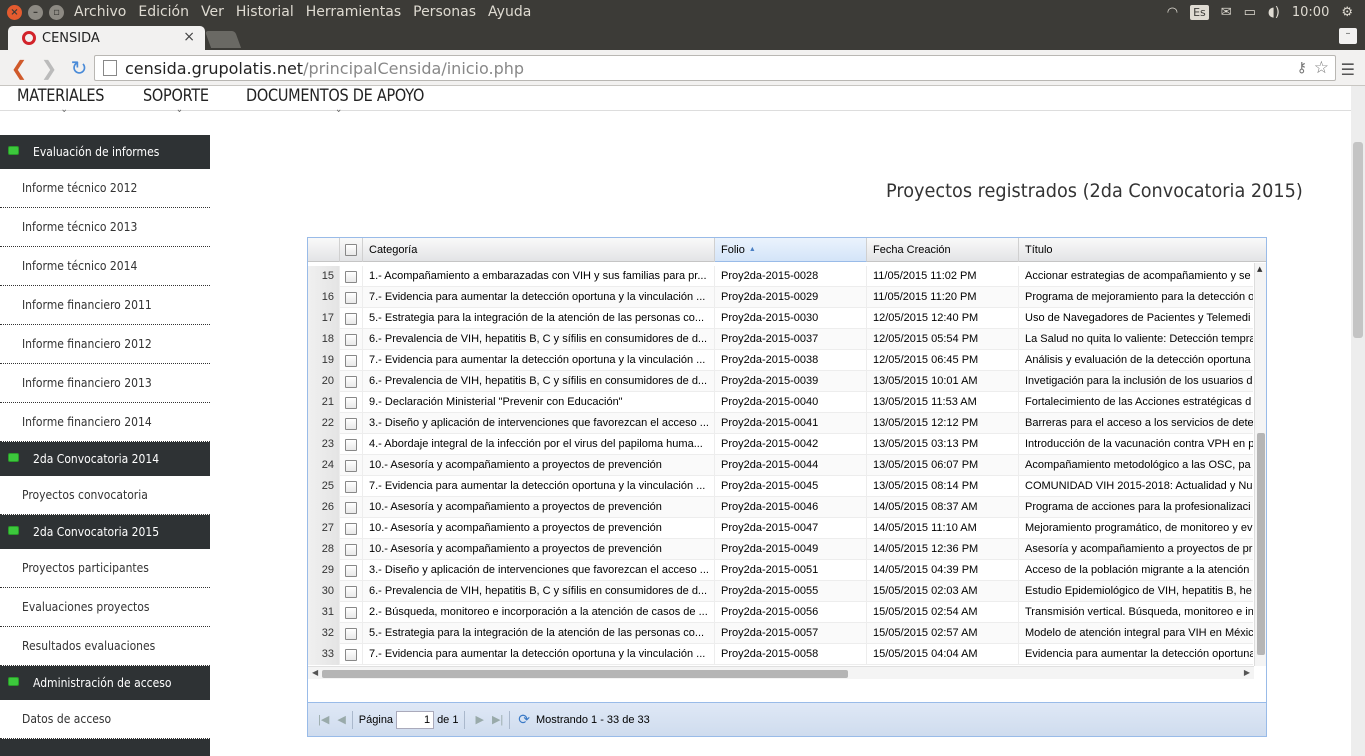 The image size is (1365, 756). I want to click on tab-close-icon: ×, so click(189, 37).